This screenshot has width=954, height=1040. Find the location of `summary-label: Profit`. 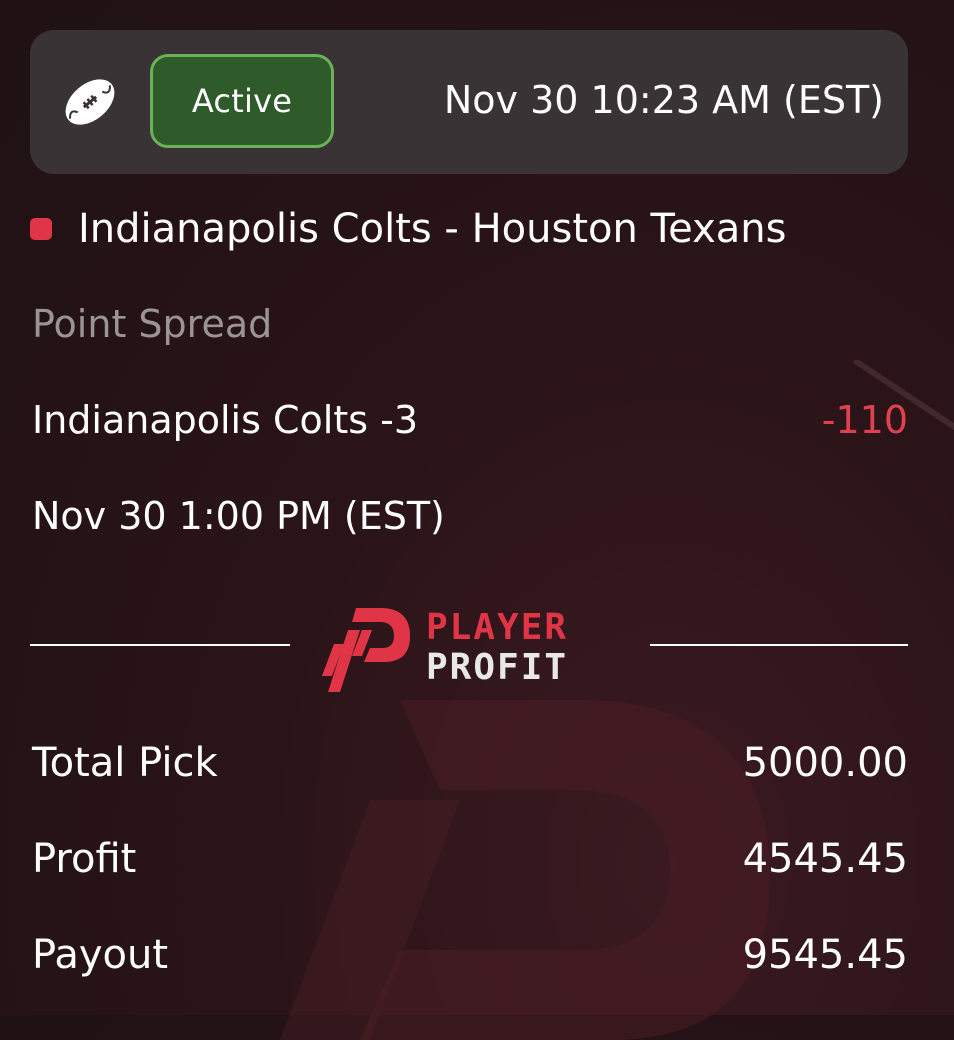

summary-label: Profit is located at coordinates (84, 859).